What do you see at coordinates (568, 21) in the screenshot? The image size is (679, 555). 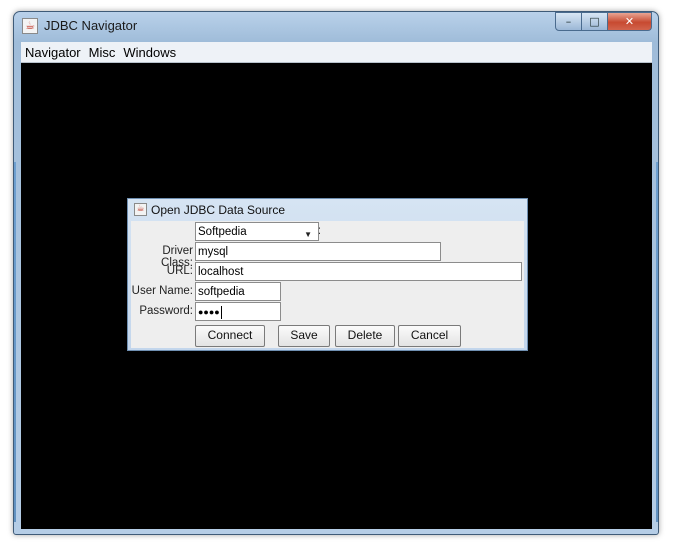 I see `minimize-button: –` at bounding box center [568, 21].